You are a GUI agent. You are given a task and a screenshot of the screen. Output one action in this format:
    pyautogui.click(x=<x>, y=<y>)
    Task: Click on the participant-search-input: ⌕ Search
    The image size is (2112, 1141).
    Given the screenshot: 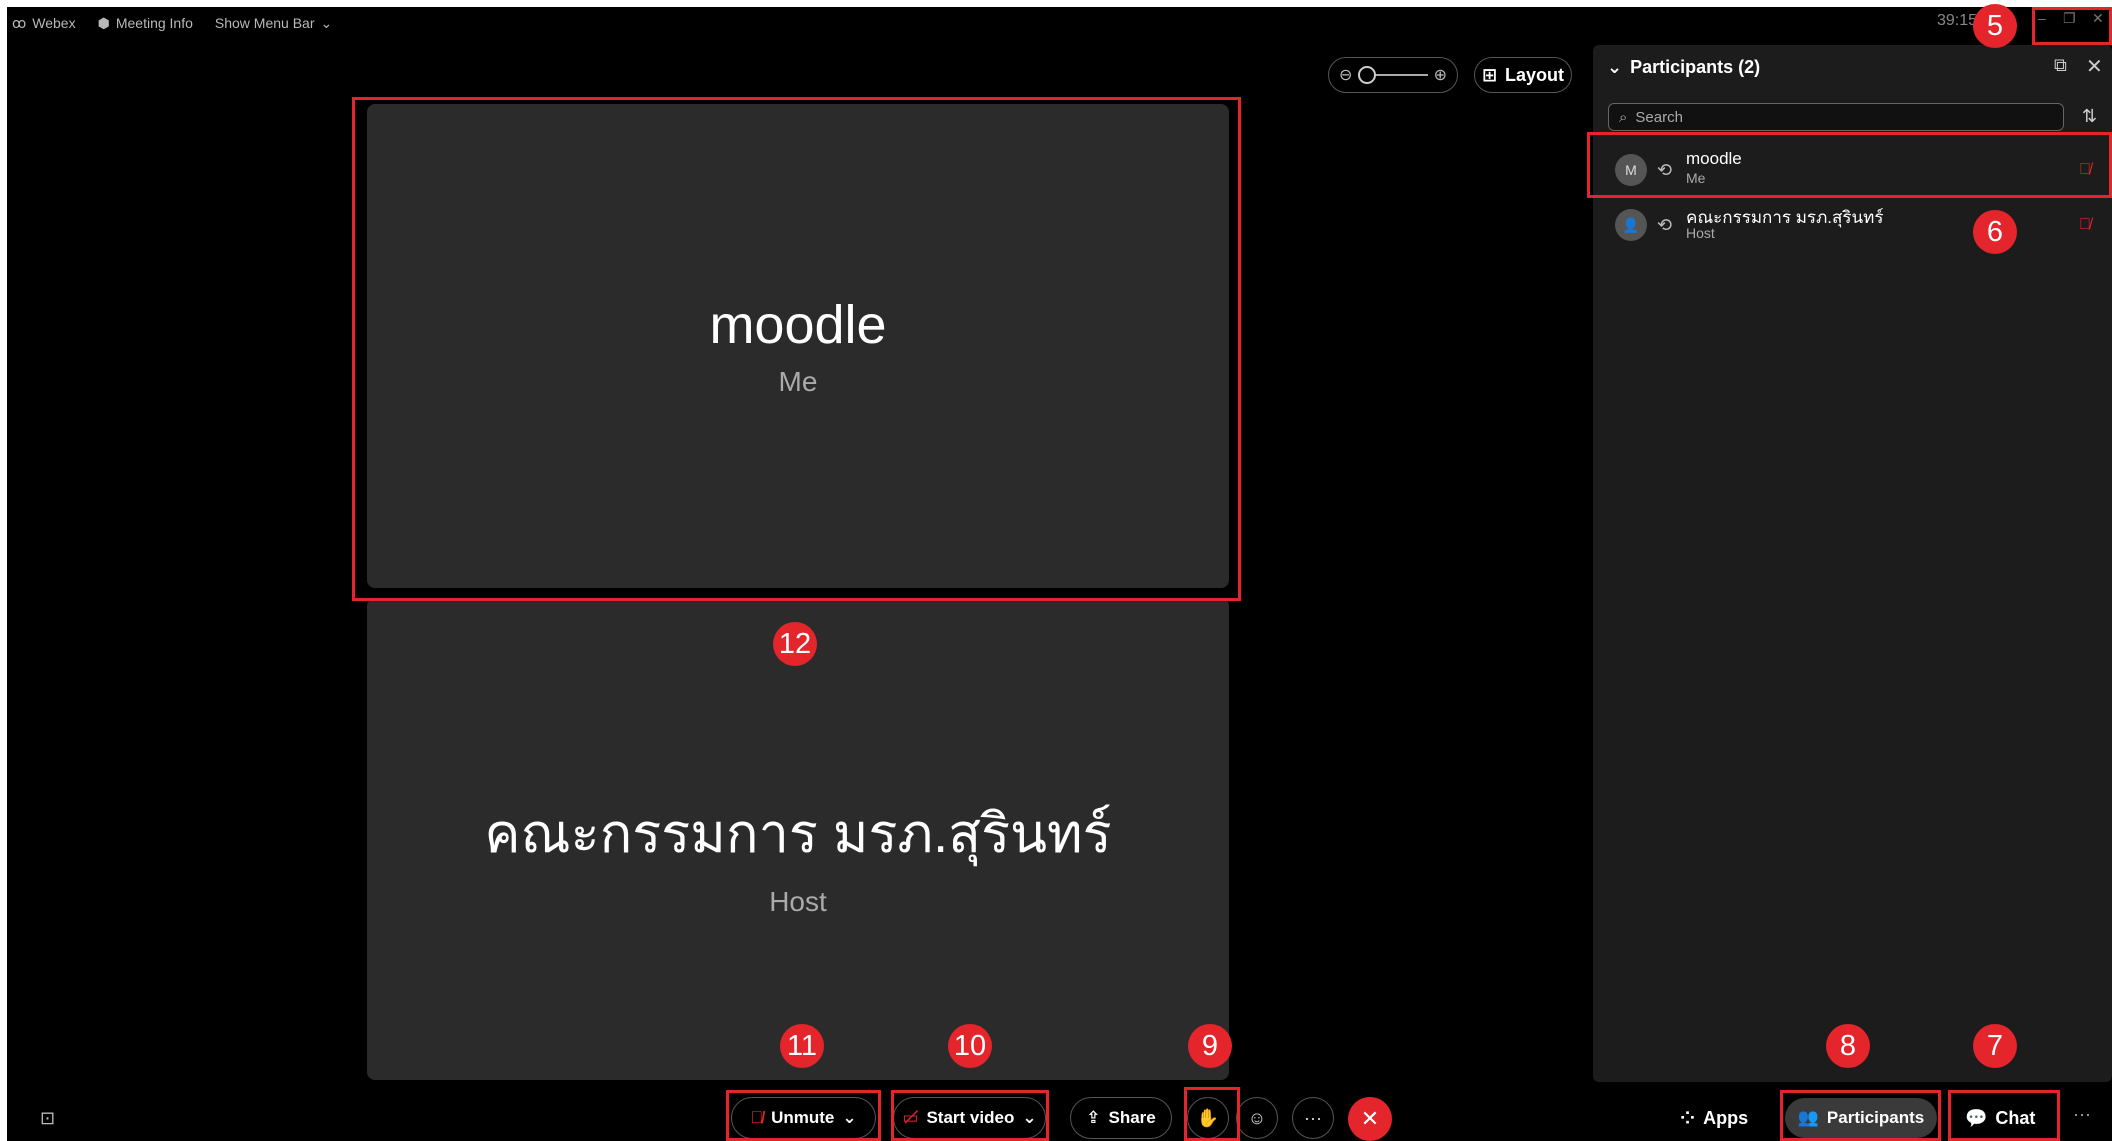 What is the action you would take?
    pyautogui.click(x=1836, y=117)
    